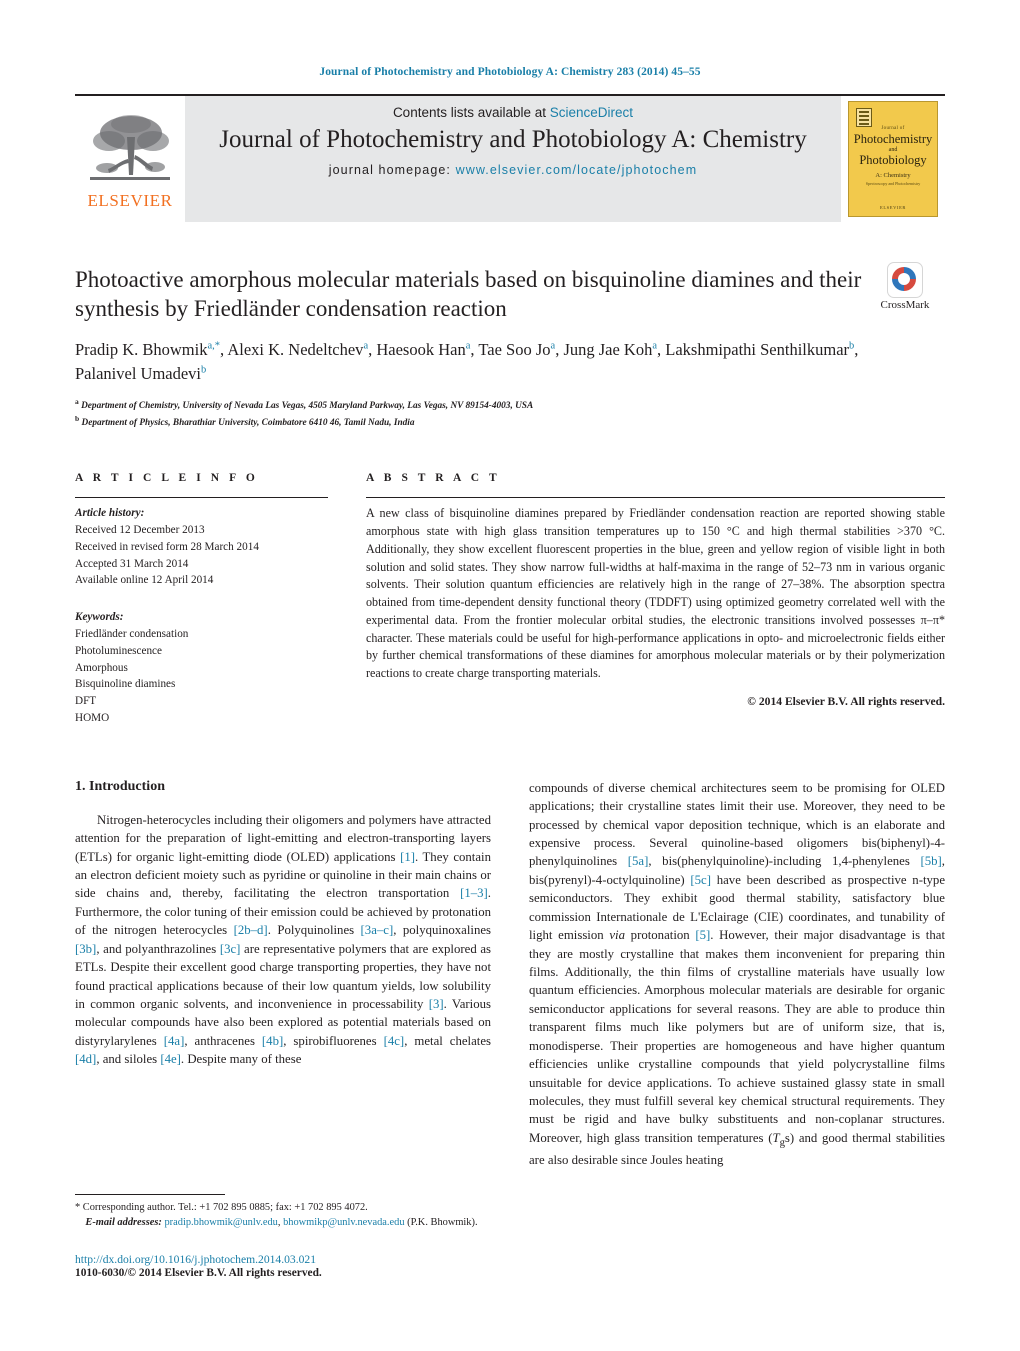 This screenshot has height=1351, width=1020. What do you see at coordinates (893, 175) in the screenshot?
I see `cover-subtitle: A: Chemistry` at bounding box center [893, 175].